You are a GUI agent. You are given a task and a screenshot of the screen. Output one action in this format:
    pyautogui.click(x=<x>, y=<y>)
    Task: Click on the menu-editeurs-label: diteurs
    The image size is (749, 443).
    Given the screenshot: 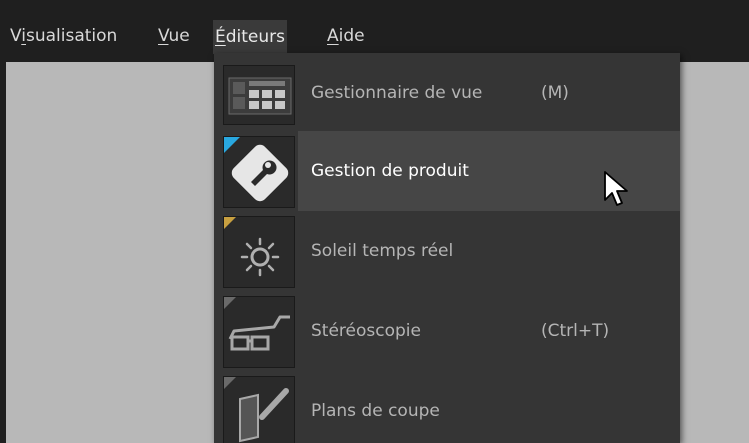 What is the action you would take?
    pyautogui.click(x=255, y=37)
    